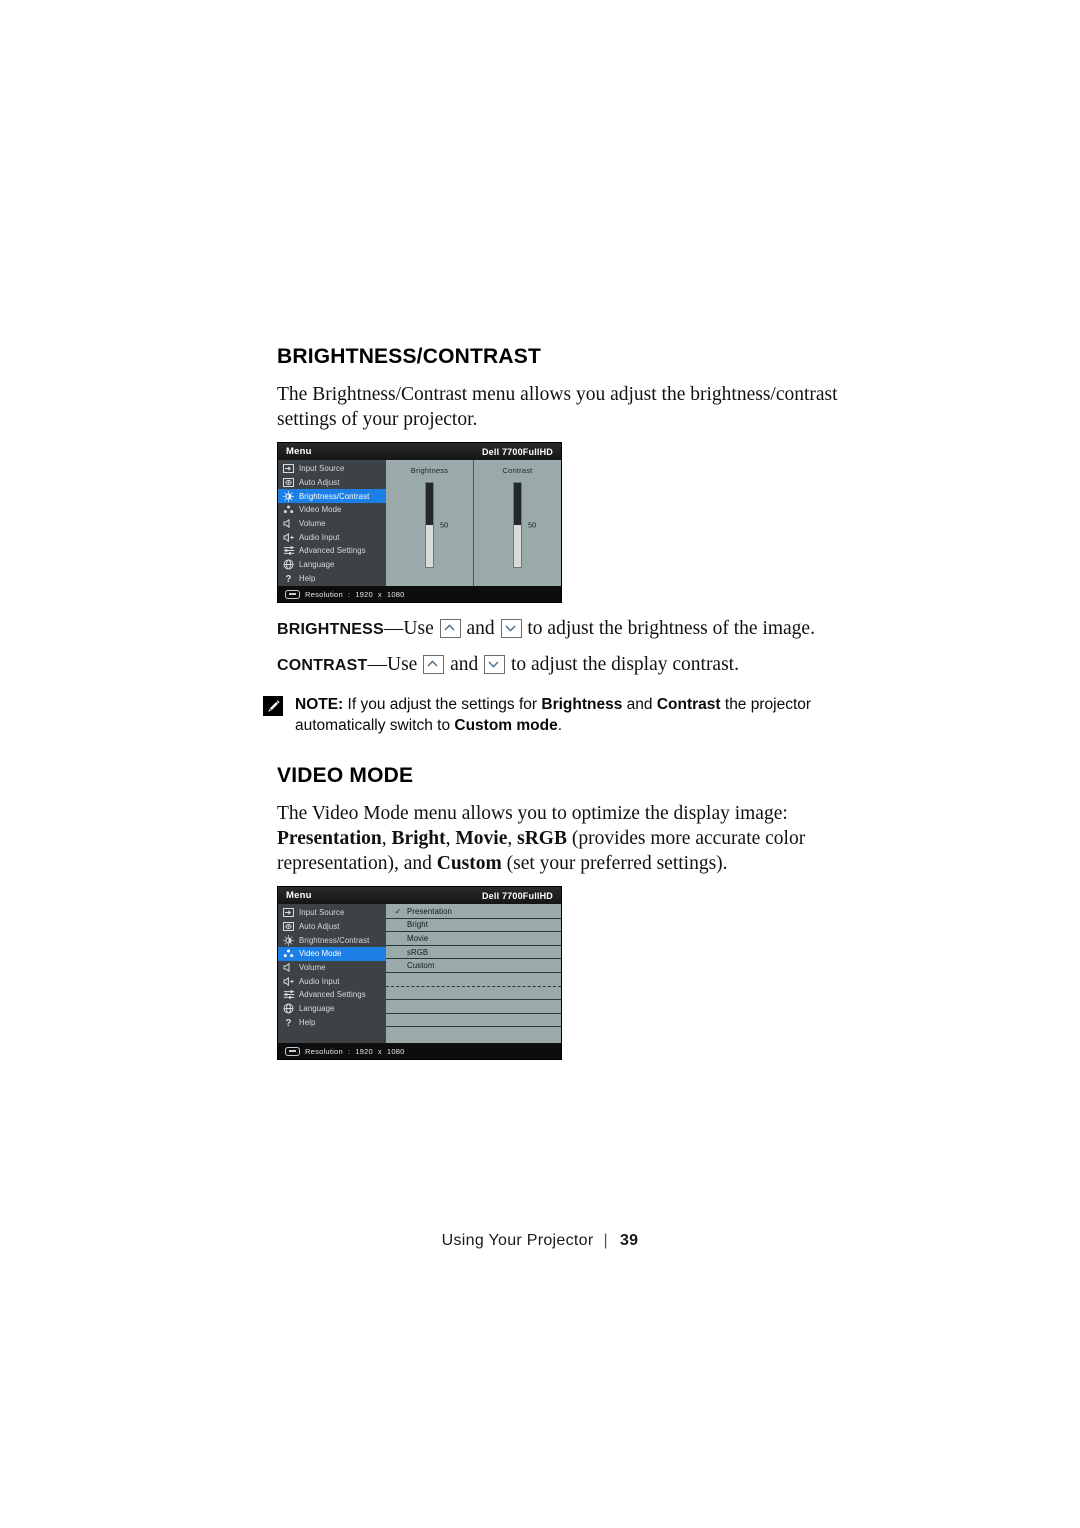  Describe the element at coordinates (288, 981) in the screenshot. I see `audio-input-icon` at that location.